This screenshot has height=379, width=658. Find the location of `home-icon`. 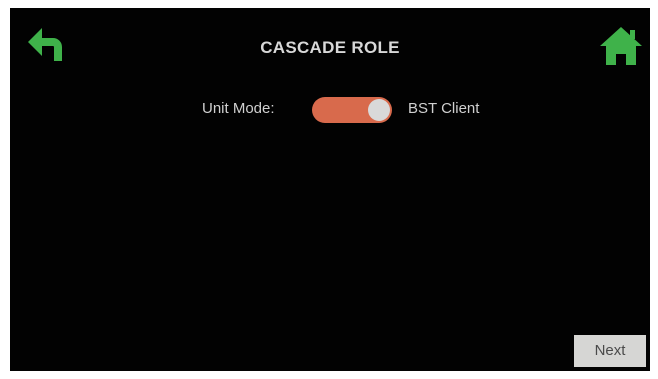

home-icon is located at coordinates (621, 46).